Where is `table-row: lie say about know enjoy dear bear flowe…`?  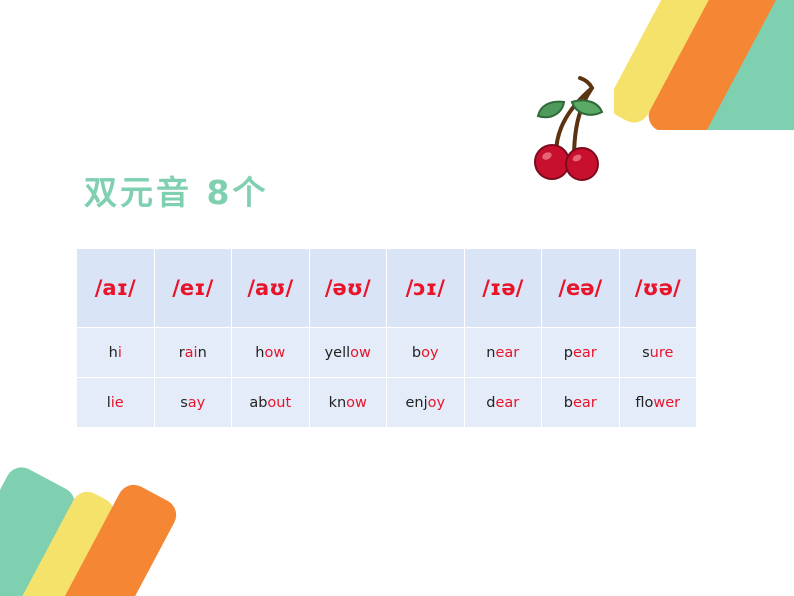 table-row: lie say about know enjoy dear bear flowe… is located at coordinates (386, 402).